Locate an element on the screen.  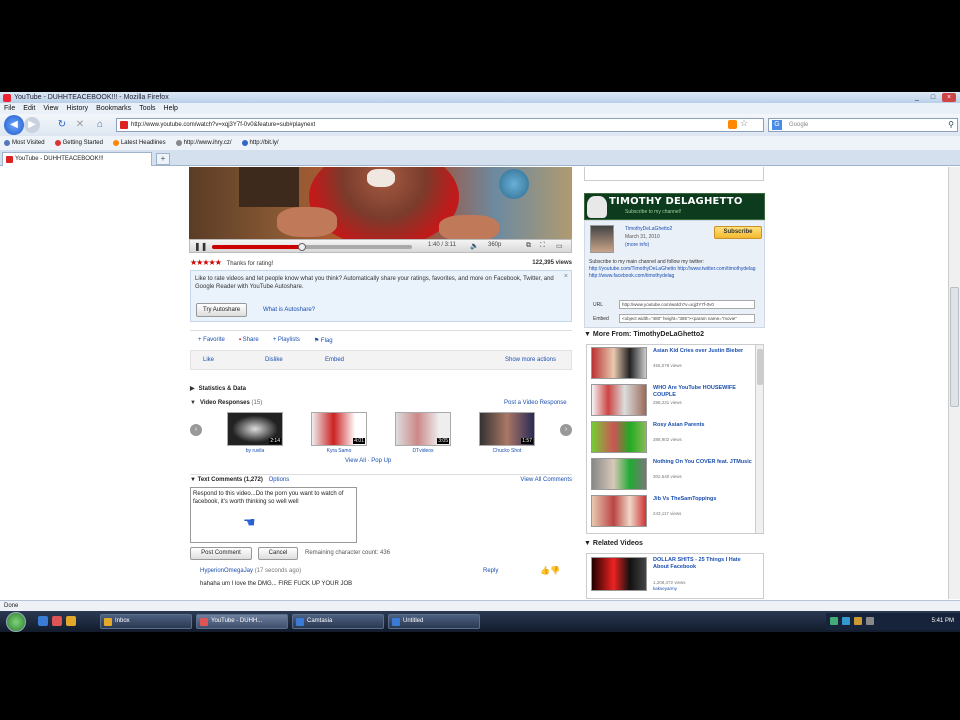
menu-tools: Tools is located at coordinates (147, 108).